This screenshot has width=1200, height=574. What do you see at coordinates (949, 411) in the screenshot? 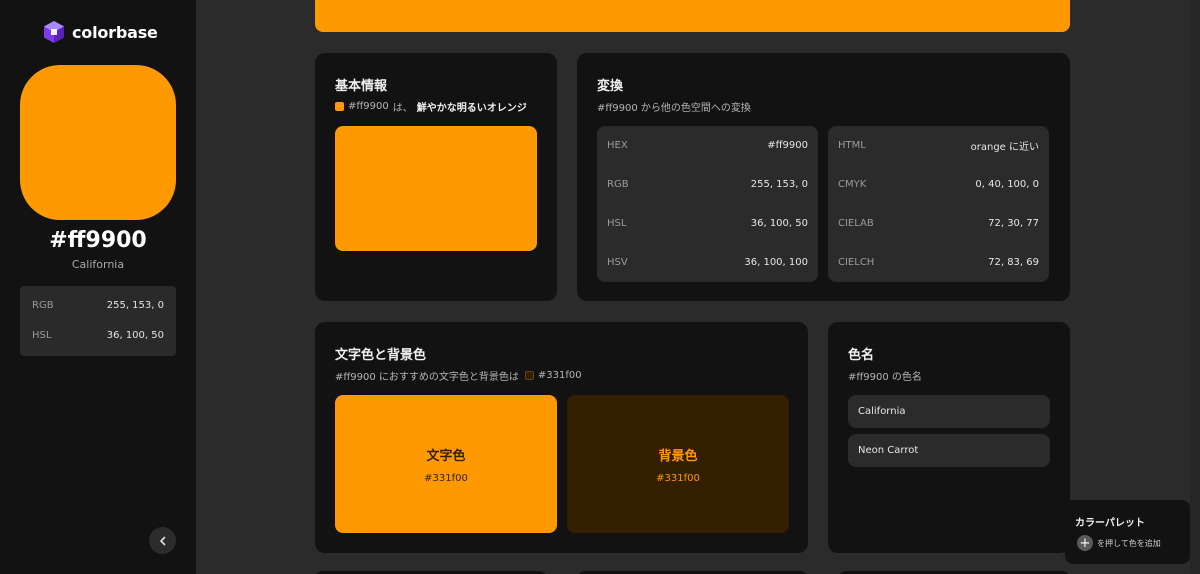
I see `color-name-item: California` at bounding box center [949, 411].